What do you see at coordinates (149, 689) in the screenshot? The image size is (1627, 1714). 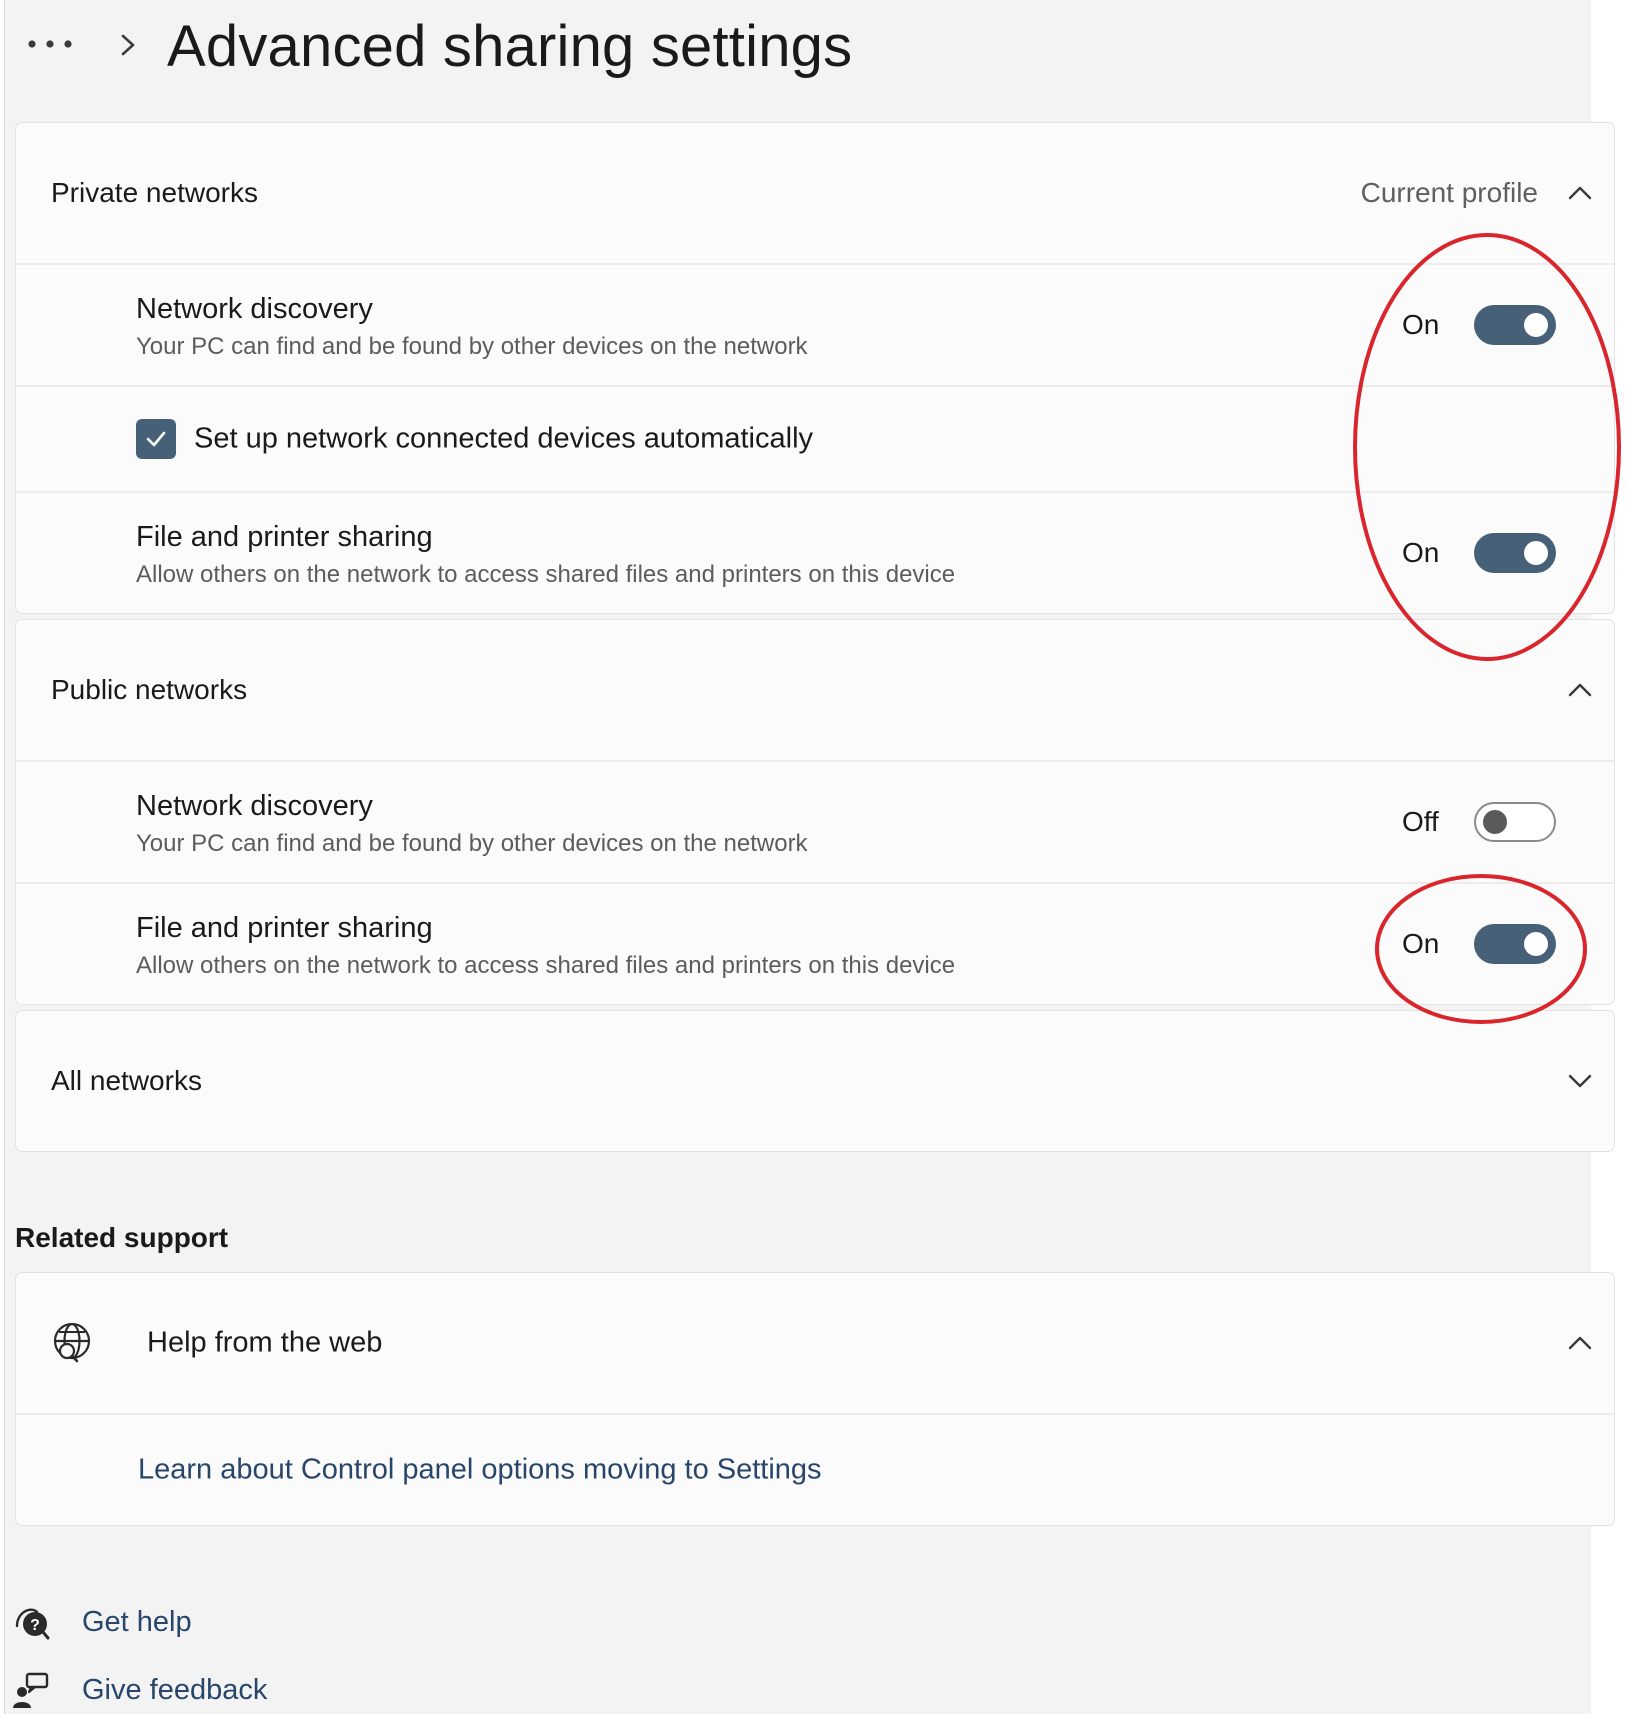 I see `public-networks-label: Public networks` at bounding box center [149, 689].